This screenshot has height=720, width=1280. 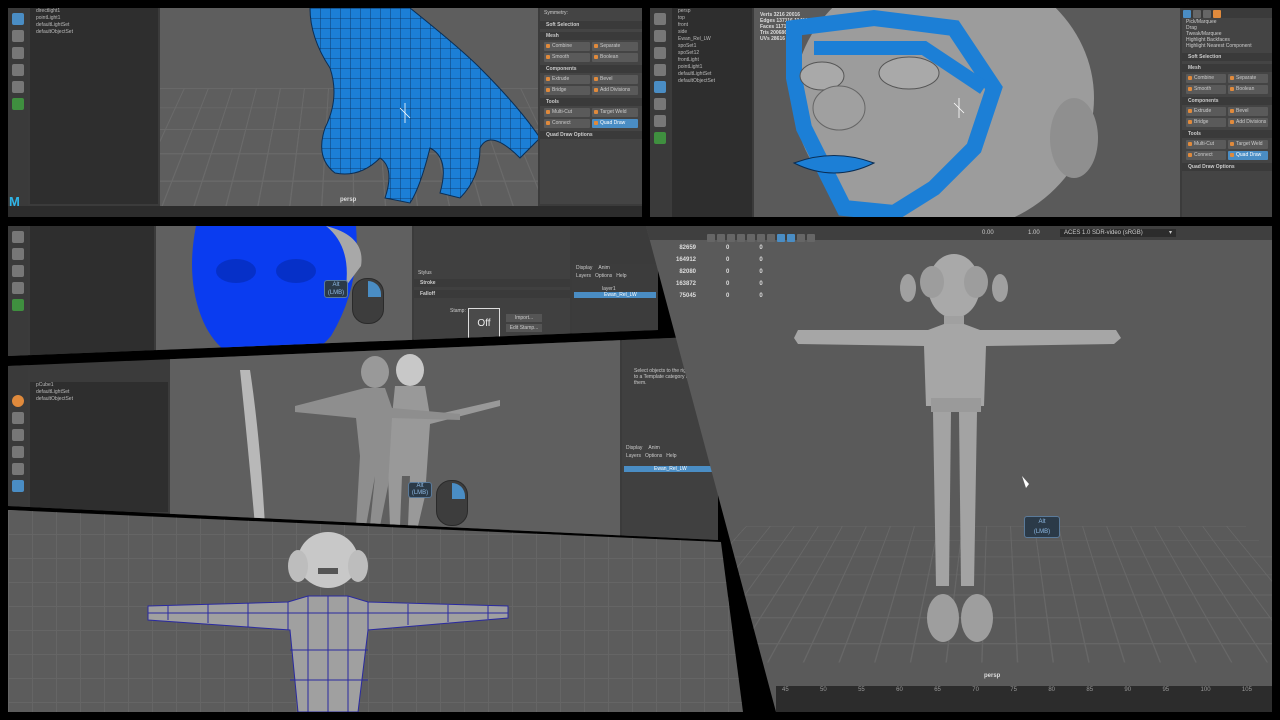 What do you see at coordinates (660, 70) in the screenshot?
I see `move-tool-icon` at bounding box center [660, 70].